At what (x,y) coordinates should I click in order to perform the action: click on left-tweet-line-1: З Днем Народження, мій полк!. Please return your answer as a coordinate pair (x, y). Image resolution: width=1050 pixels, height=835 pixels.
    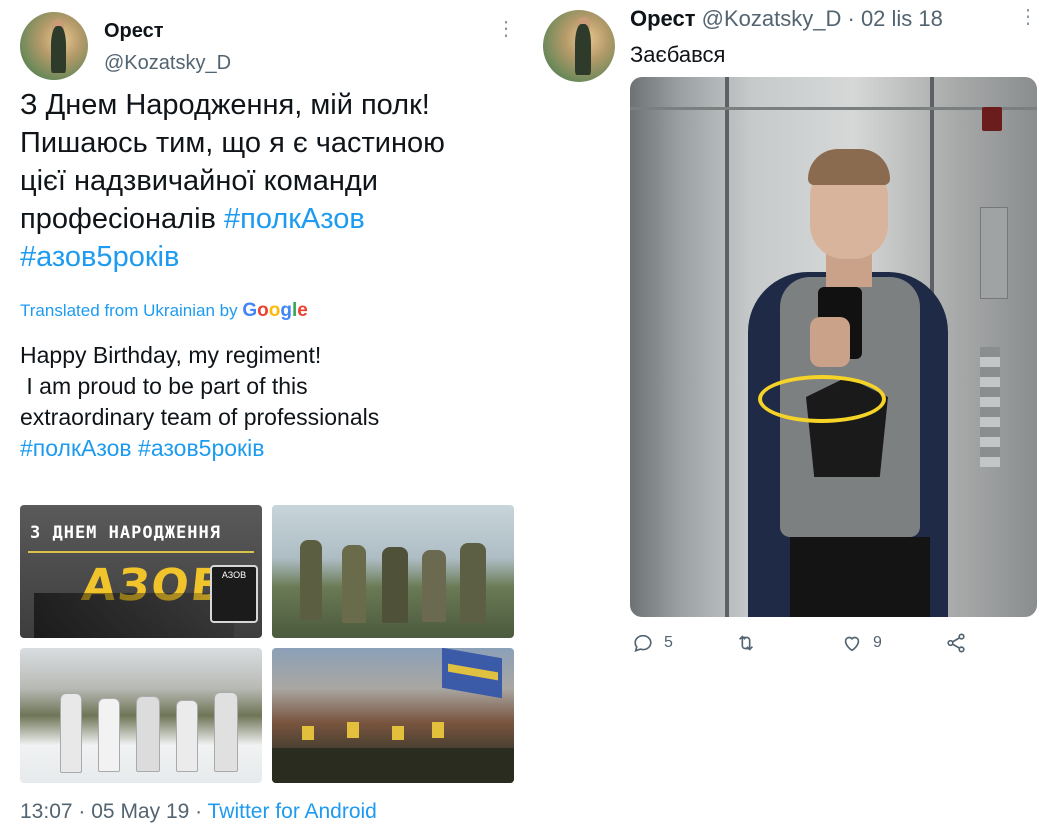
    Looking at the image, I should click on (225, 105).